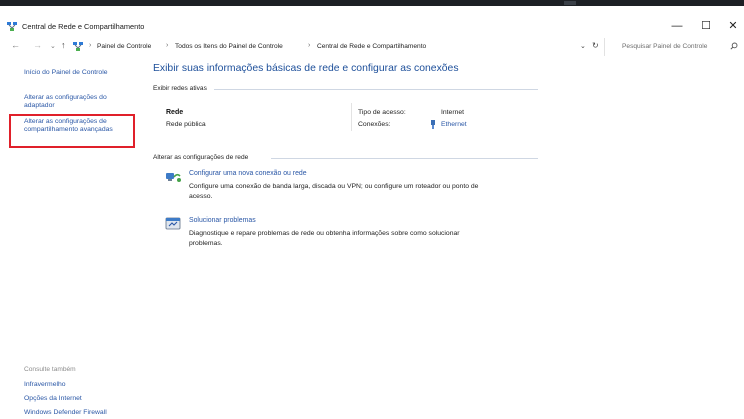  What do you see at coordinates (201, 157) in the screenshot?
I see `change-settings-label: Alterar as configurações de rede` at bounding box center [201, 157].